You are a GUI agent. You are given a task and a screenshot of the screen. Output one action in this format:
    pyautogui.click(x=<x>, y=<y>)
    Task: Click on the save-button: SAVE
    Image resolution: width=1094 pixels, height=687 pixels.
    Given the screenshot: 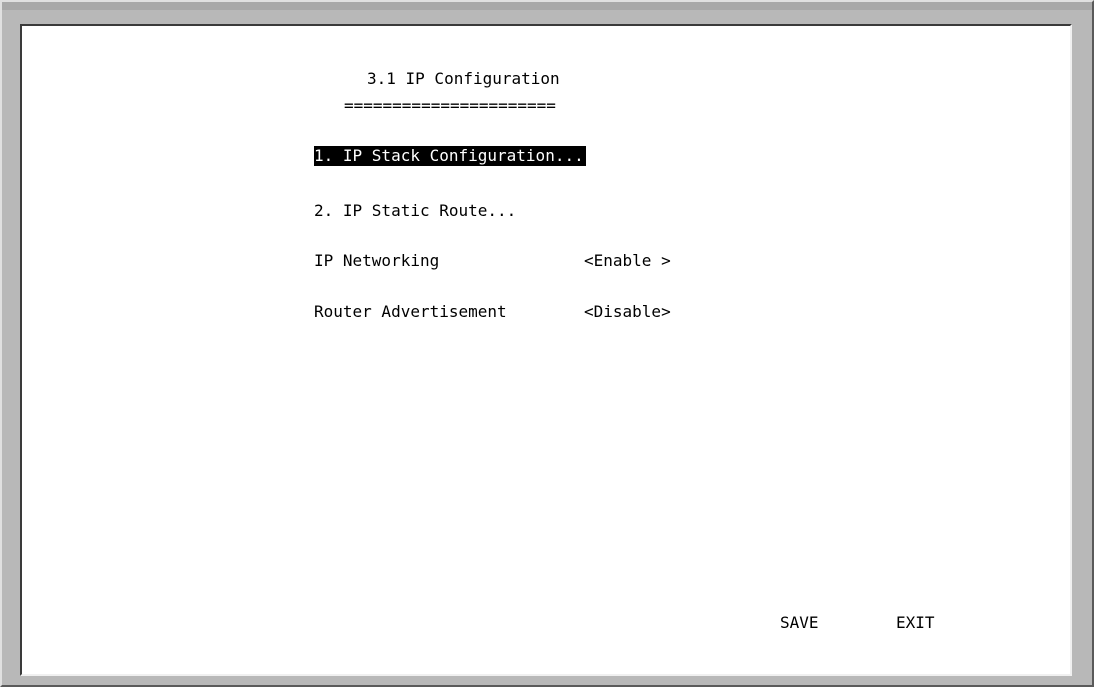 What is the action you would take?
    pyautogui.click(x=799, y=623)
    